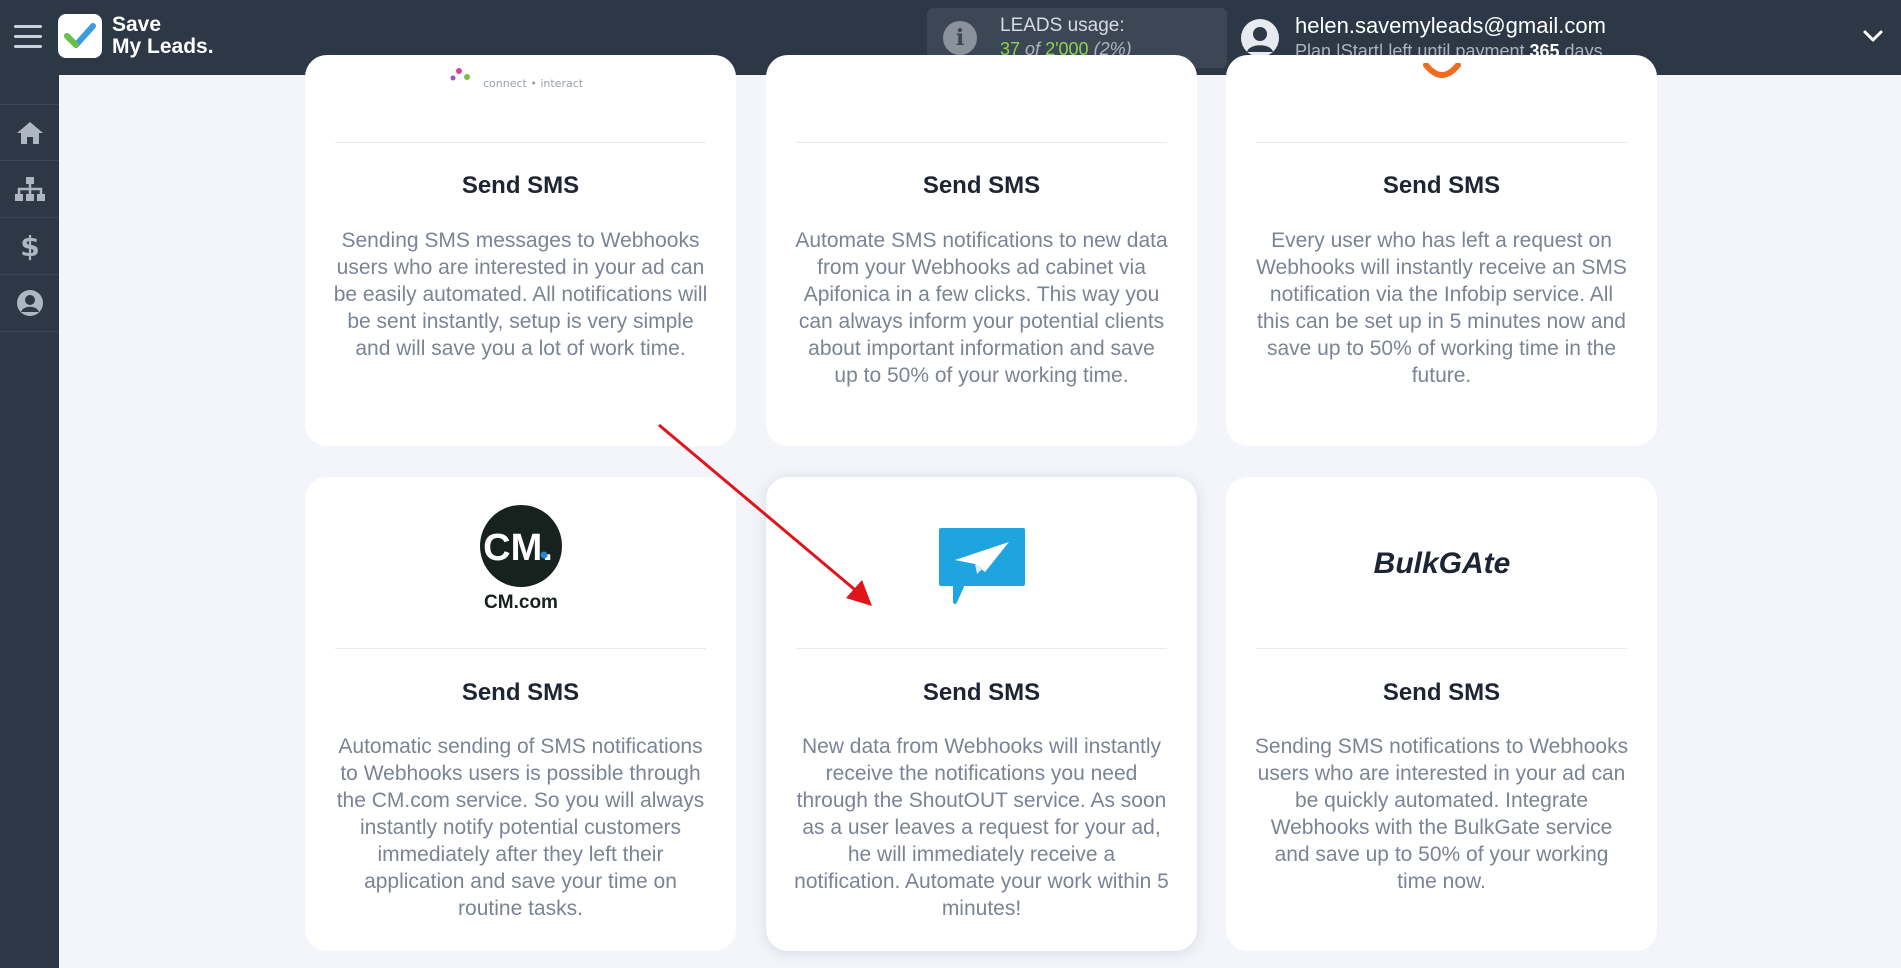  I want to click on sidebar-item-account, so click(29, 303).